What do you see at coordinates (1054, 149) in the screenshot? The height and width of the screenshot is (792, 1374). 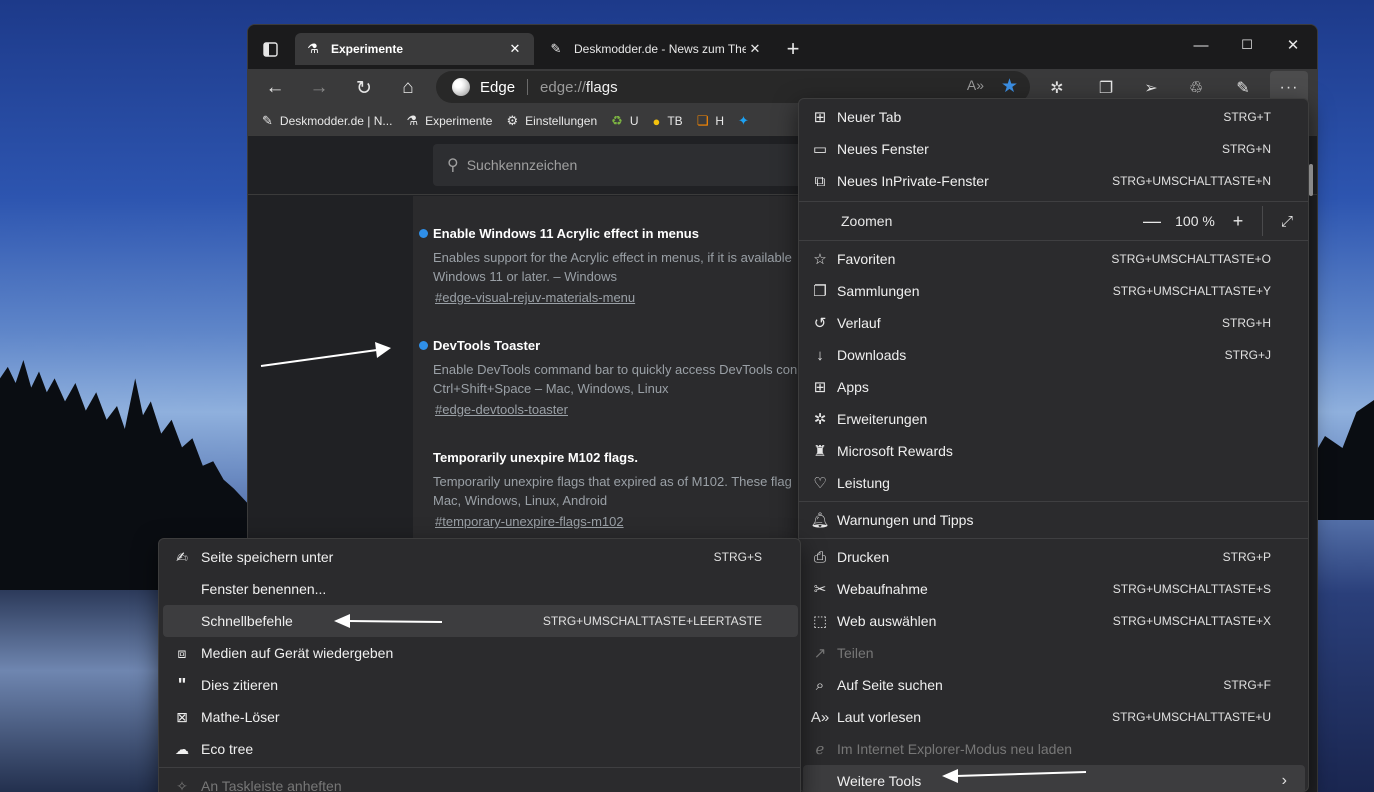 I see `menu-item-new-window: ▭ Neues Fenster STRG+N` at bounding box center [1054, 149].